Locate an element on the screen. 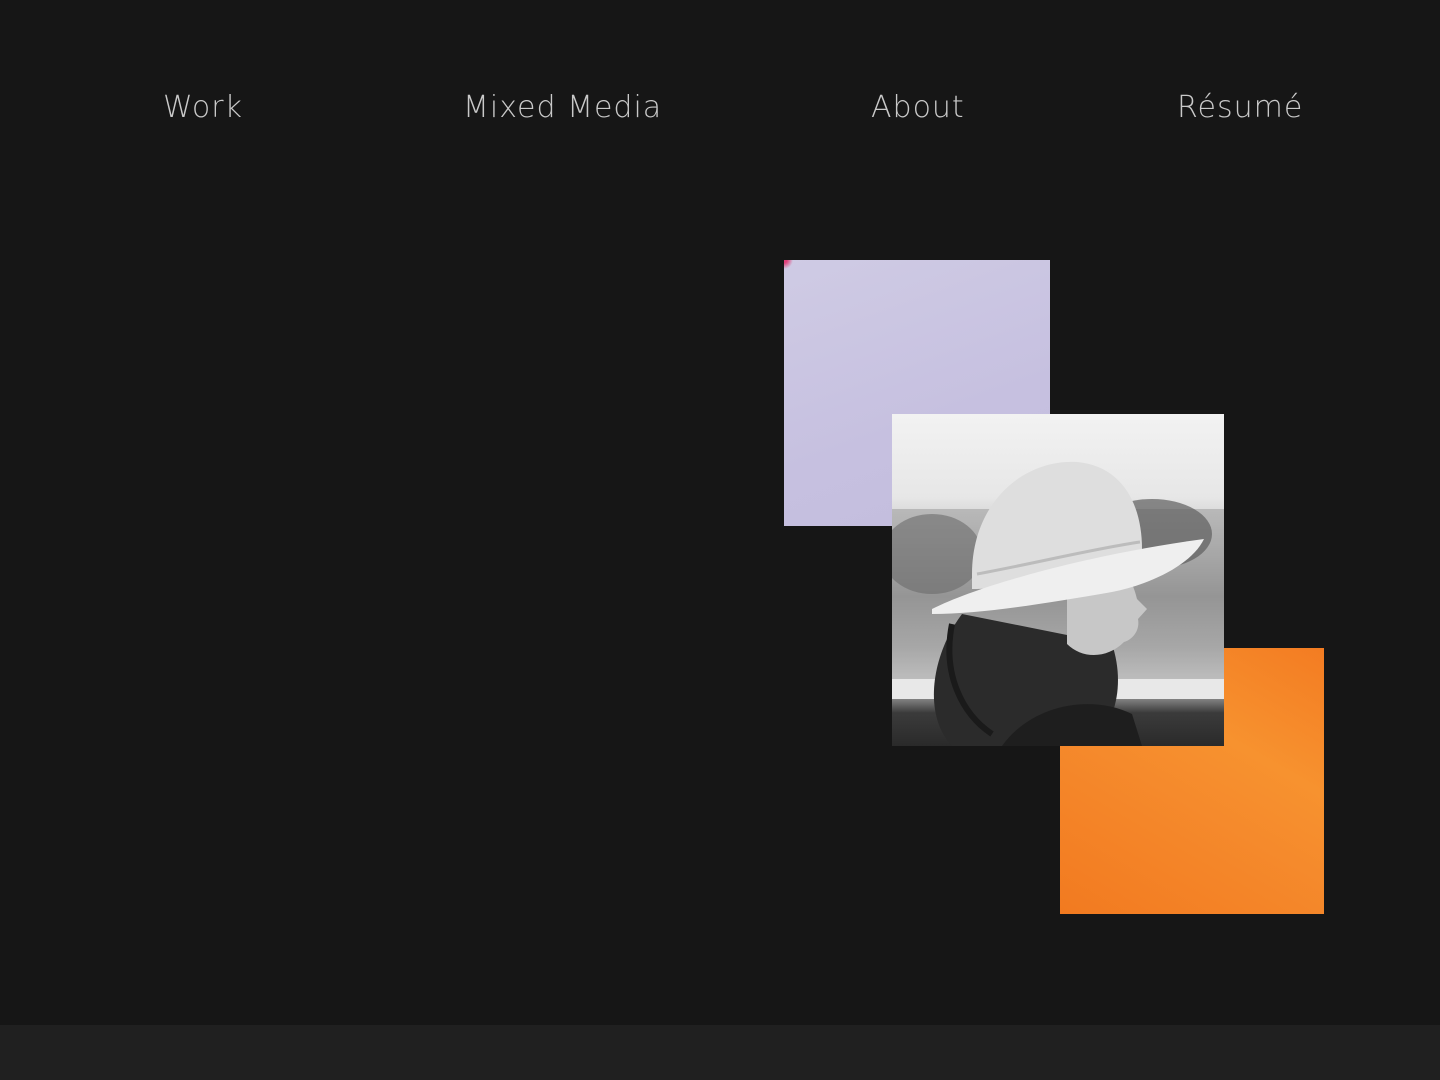  nav-link-work: Work is located at coordinates (203, 108).